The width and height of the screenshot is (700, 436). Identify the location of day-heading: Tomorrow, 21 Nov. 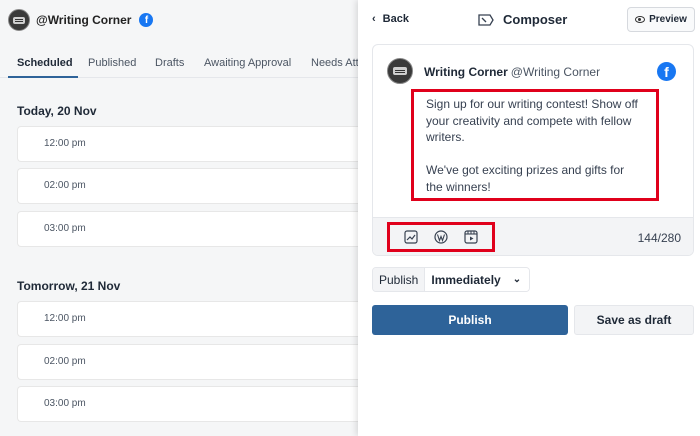
(69, 286).